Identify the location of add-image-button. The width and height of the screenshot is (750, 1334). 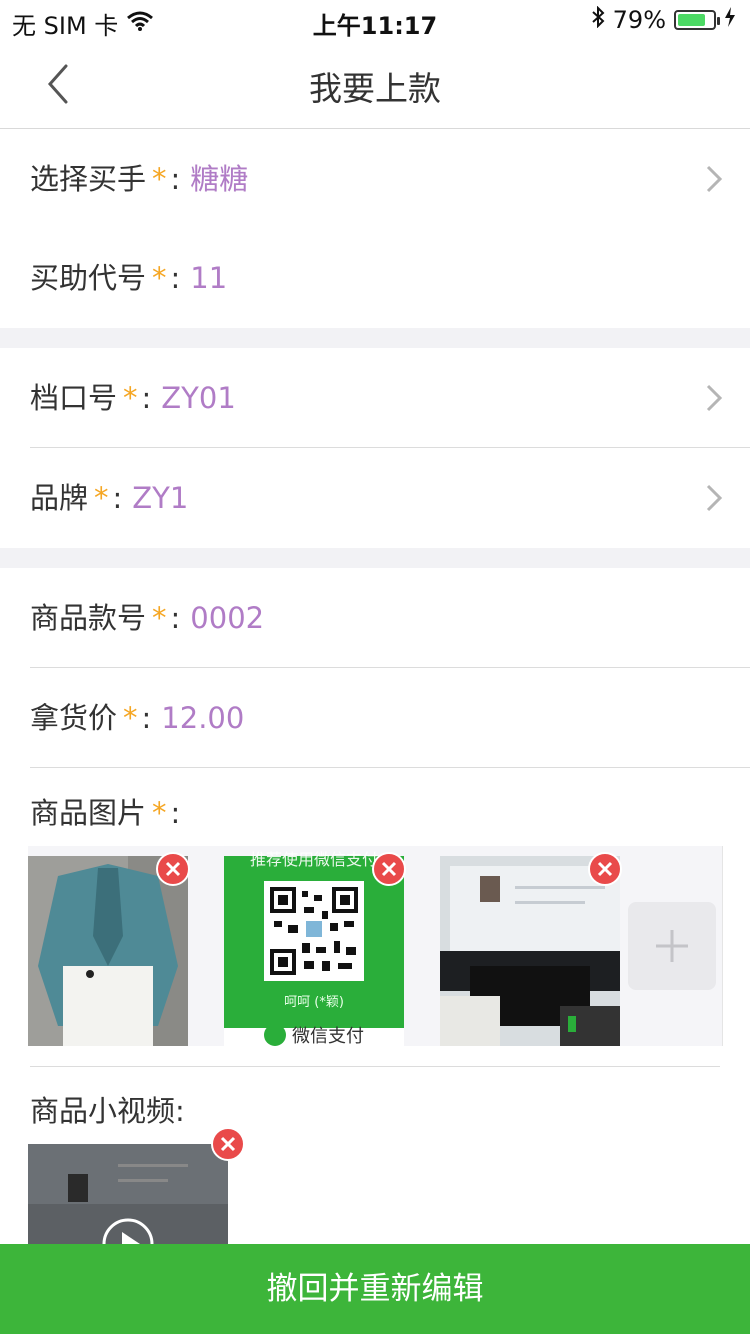
(672, 946).